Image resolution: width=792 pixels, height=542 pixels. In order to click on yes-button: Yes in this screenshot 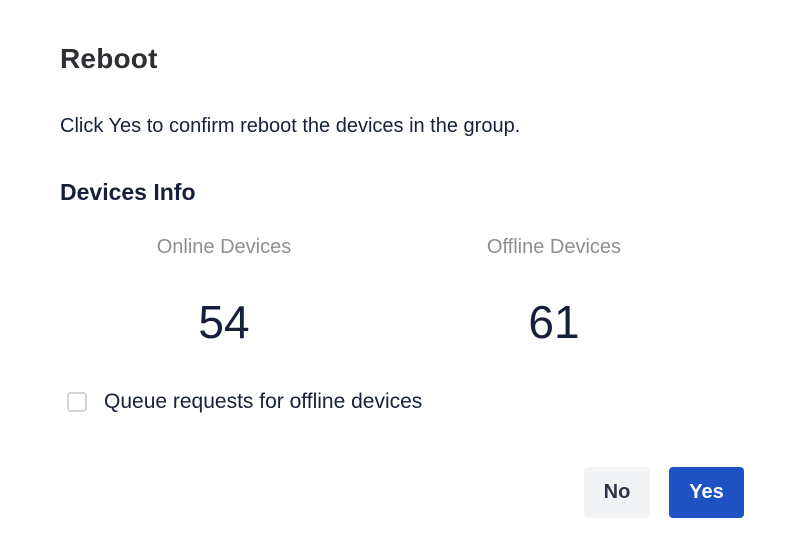, I will do `click(706, 492)`.